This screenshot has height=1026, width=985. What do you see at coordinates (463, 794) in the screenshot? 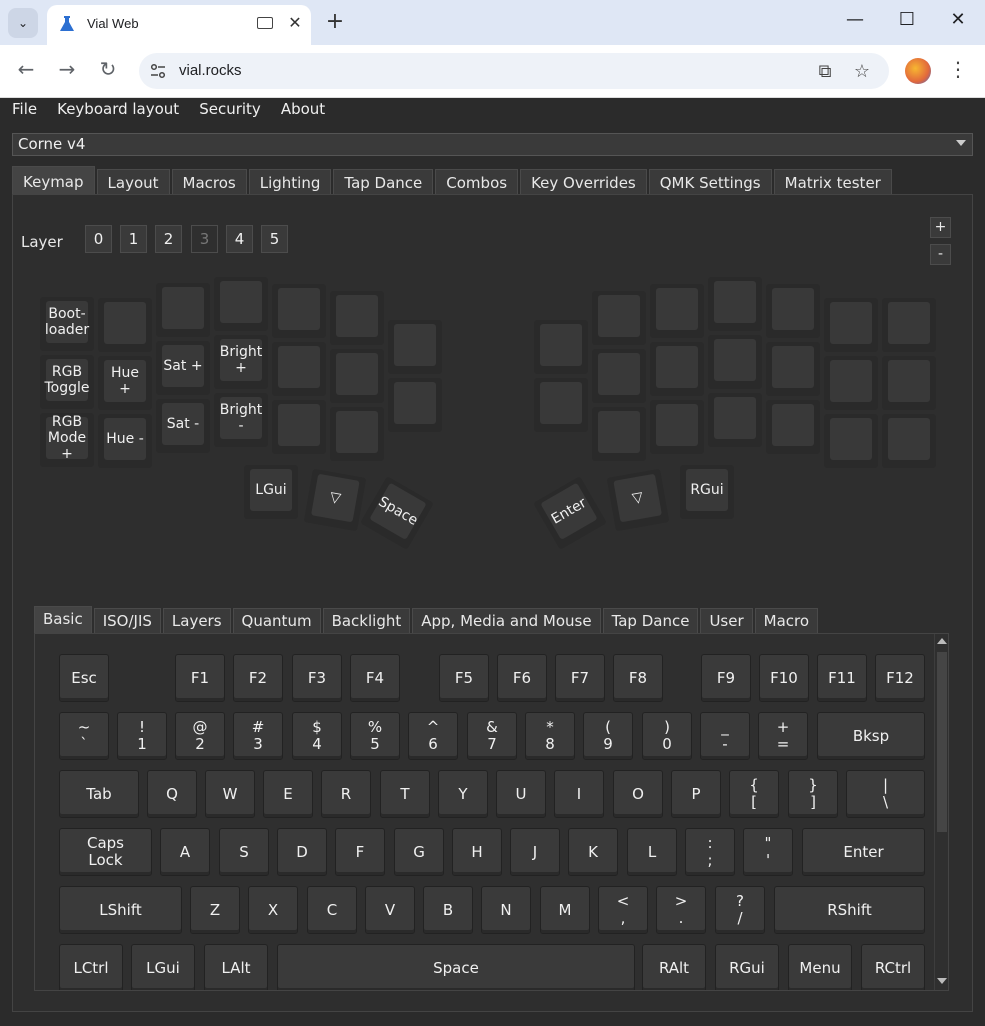
I see `keycode-y-r2c6: Y` at bounding box center [463, 794].